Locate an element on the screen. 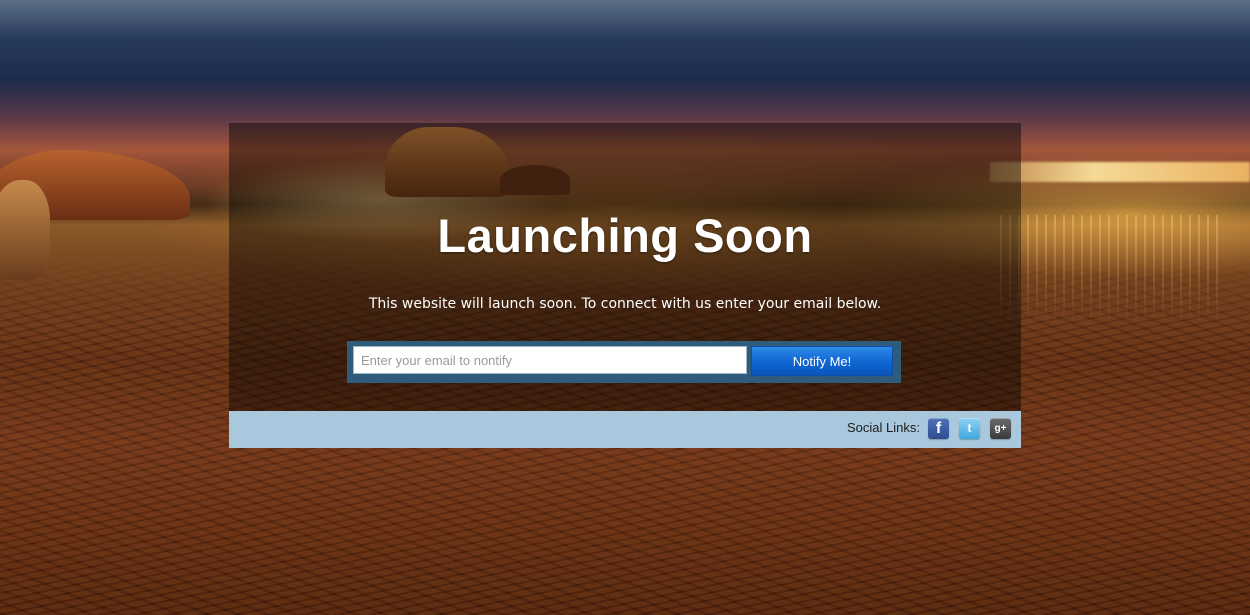  social-footer: Social Links: f t g+ is located at coordinates (625, 429).